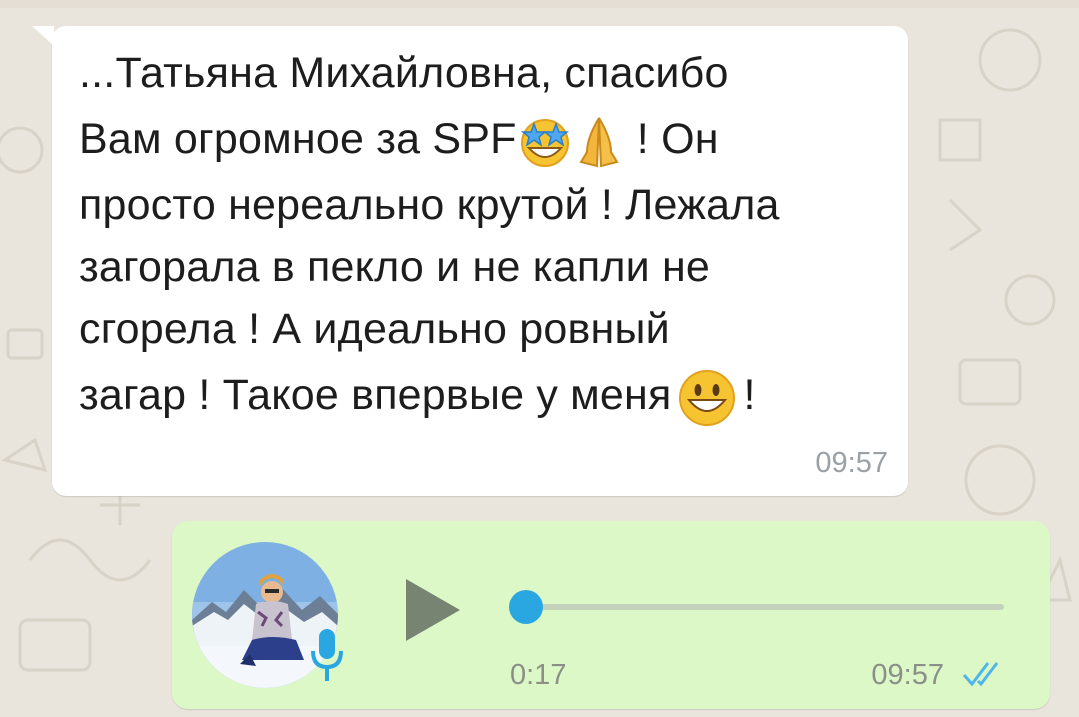  What do you see at coordinates (374, 329) in the screenshot?
I see `message-line: сгорела ! А идеально ровный` at bounding box center [374, 329].